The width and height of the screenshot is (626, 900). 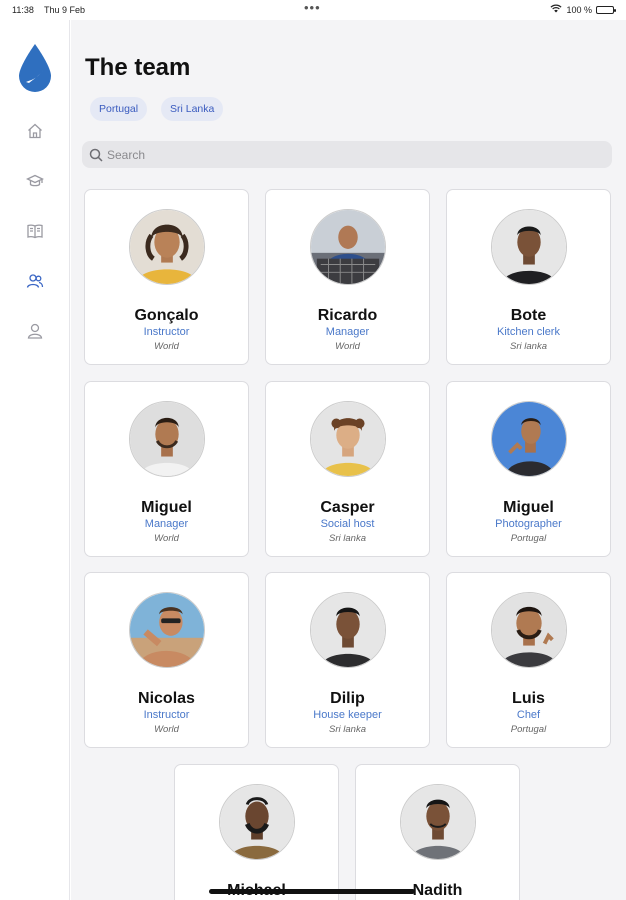 What do you see at coordinates (579, 9) in the screenshot?
I see `battery-text: 100 %` at bounding box center [579, 9].